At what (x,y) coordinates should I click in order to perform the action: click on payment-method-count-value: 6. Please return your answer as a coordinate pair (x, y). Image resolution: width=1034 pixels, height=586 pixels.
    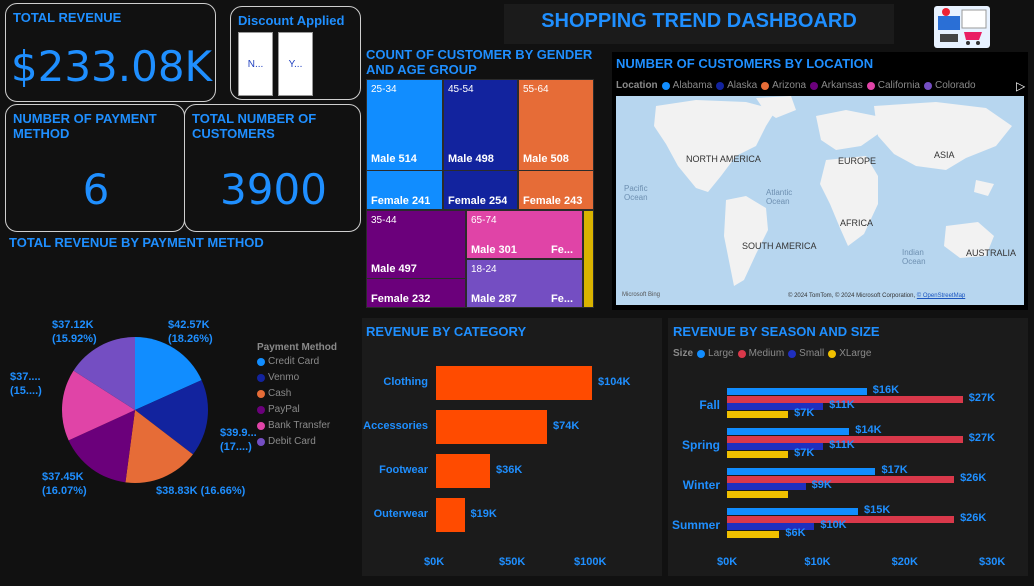
    Looking at the image, I should click on (96, 189).